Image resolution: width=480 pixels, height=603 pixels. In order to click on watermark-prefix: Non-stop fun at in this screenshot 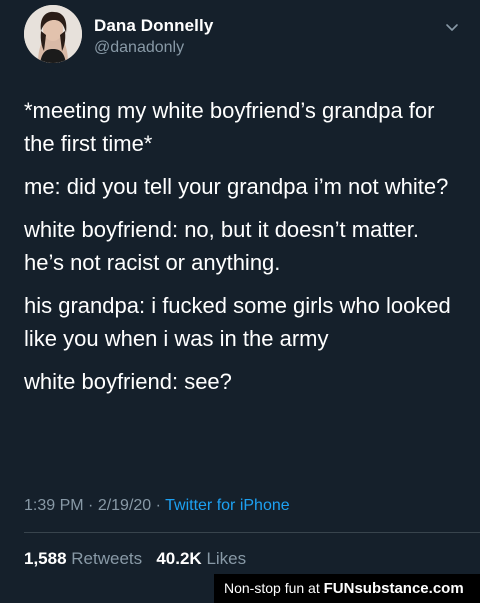, I will do `click(274, 588)`.